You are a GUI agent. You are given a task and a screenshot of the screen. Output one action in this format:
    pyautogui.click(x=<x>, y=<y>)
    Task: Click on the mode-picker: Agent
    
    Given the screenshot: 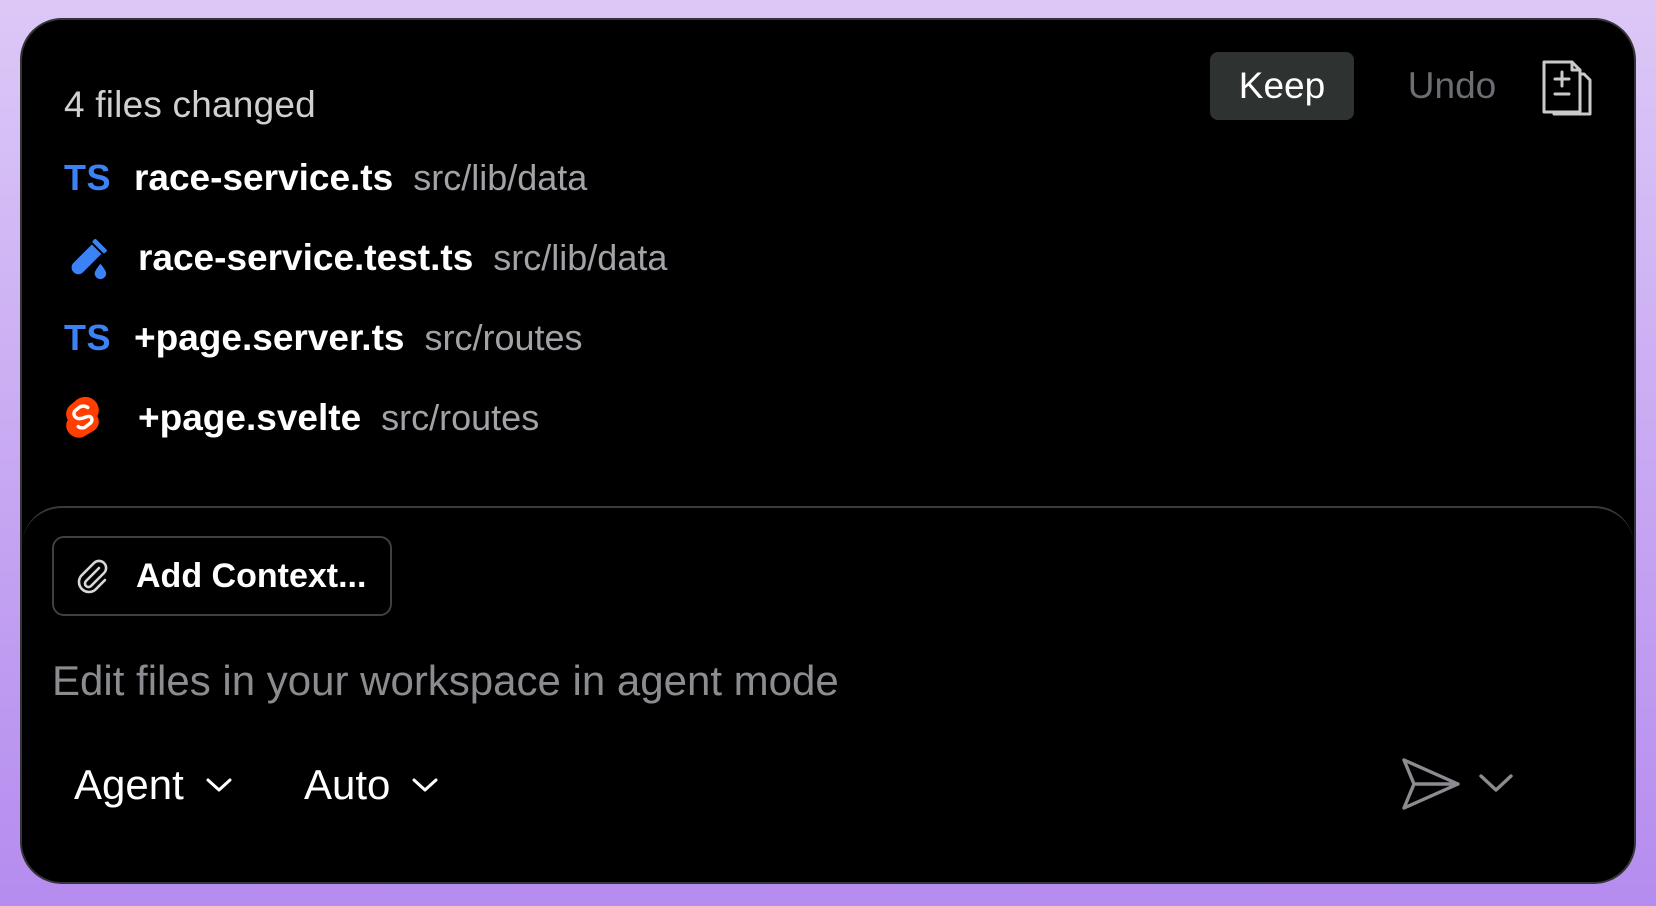 What is the action you would take?
    pyautogui.click(x=154, y=785)
    